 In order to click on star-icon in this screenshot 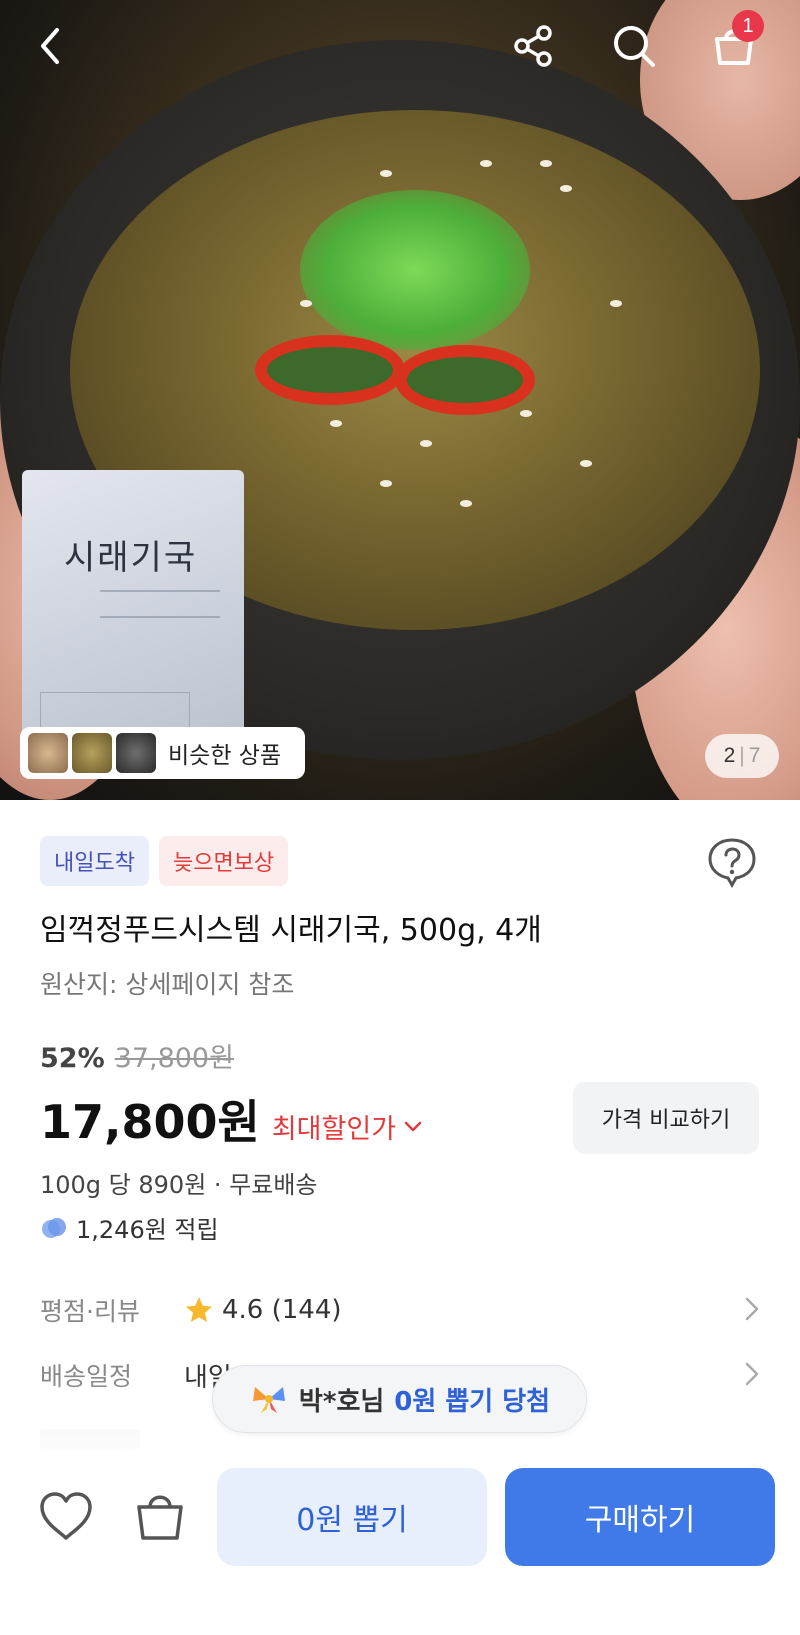, I will do `click(199, 1309)`.